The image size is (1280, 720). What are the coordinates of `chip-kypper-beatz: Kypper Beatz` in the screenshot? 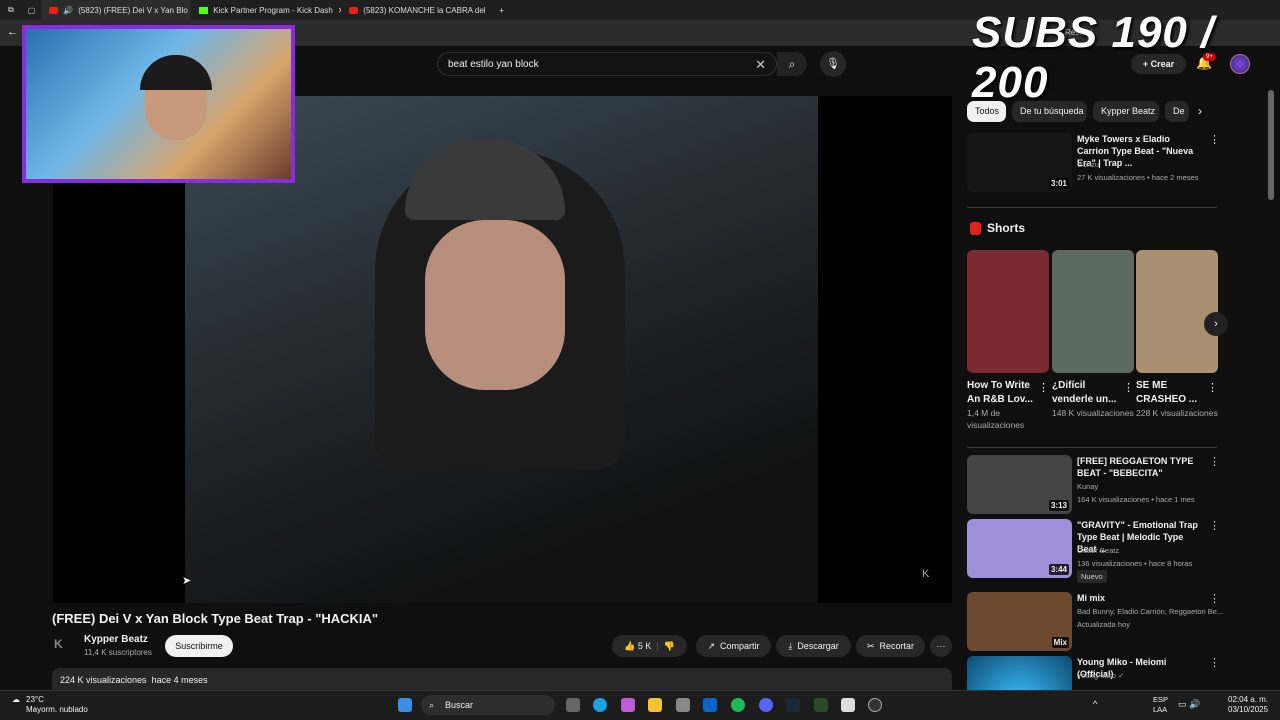 It's located at (1126, 111).